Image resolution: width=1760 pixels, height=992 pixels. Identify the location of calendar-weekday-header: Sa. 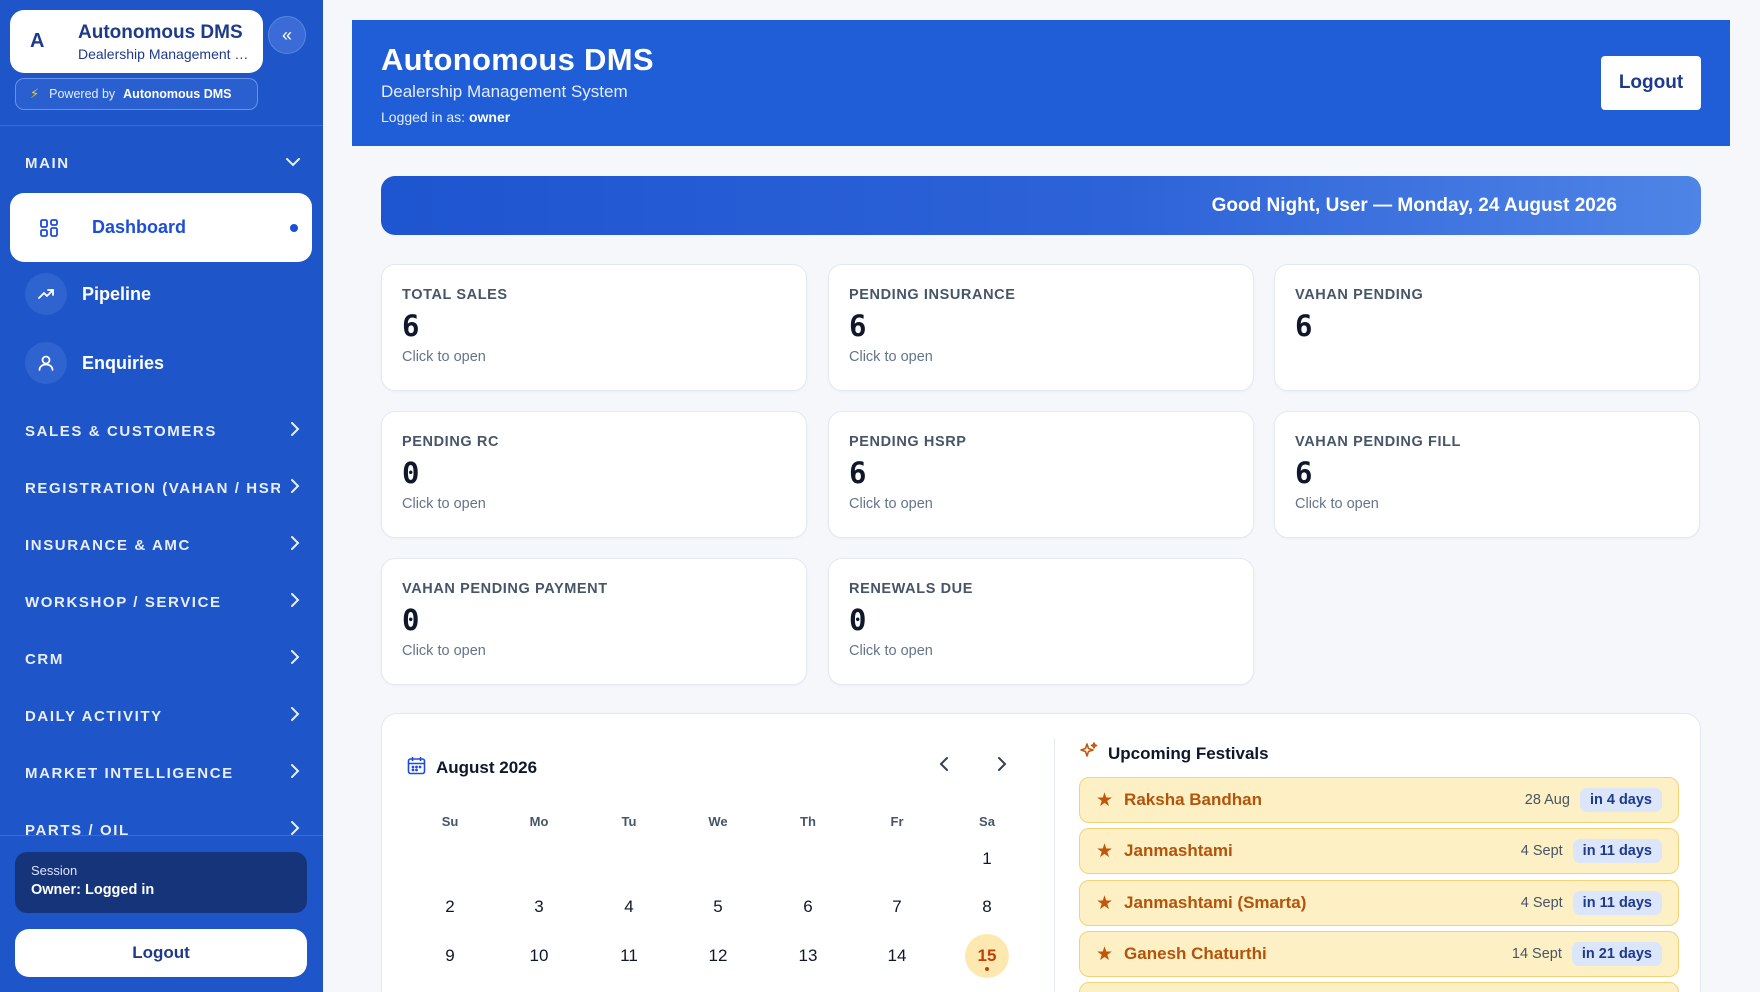
(987, 821).